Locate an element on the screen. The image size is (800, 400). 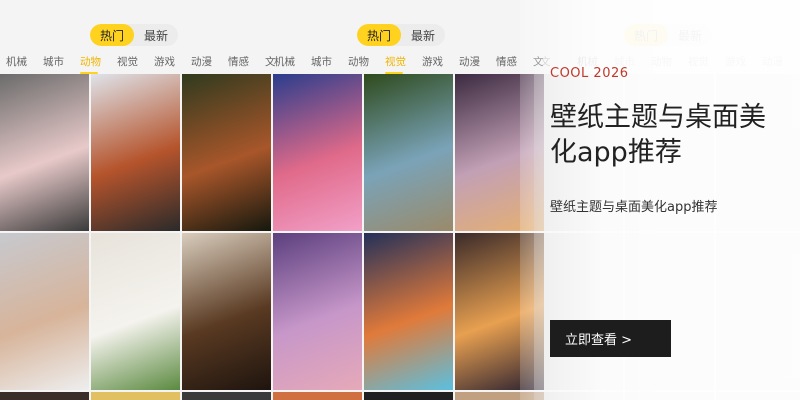
toggle-mid: 热门 最新 is located at coordinates (401, 35).